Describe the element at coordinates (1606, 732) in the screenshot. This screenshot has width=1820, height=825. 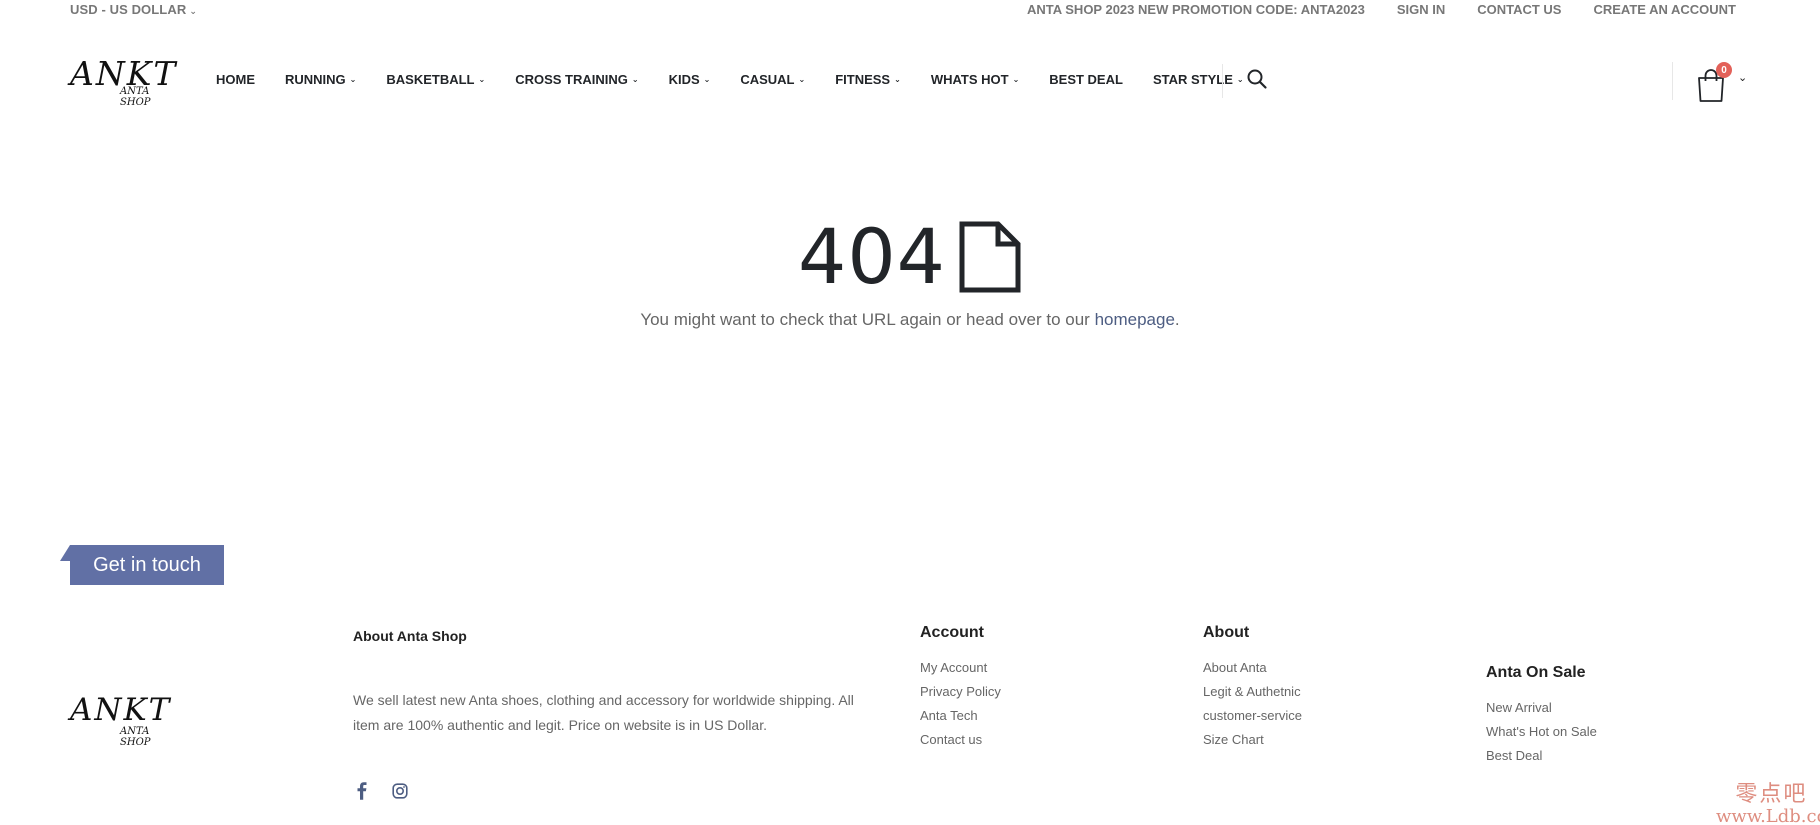
I see `footer-link: What's Hot on Sale` at that location.